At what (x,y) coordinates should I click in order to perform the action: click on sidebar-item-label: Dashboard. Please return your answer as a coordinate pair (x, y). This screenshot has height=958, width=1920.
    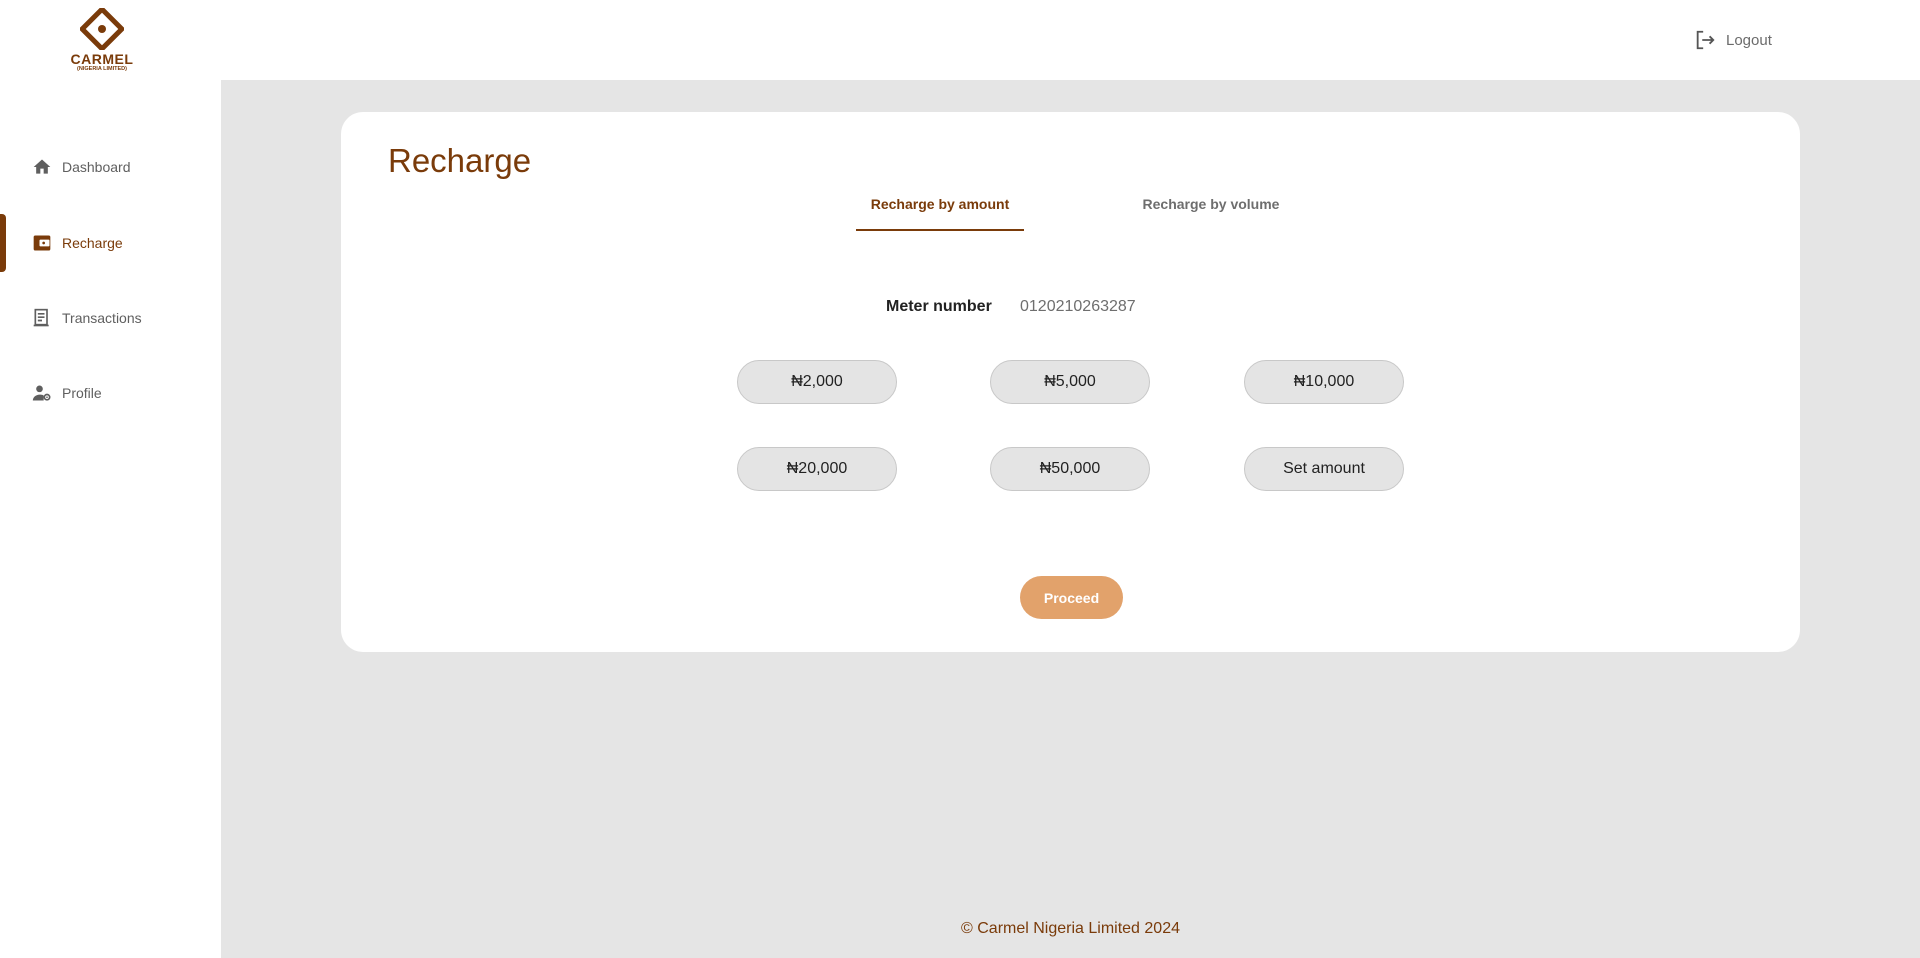
    Looking at the image, I should click on (96, 167).